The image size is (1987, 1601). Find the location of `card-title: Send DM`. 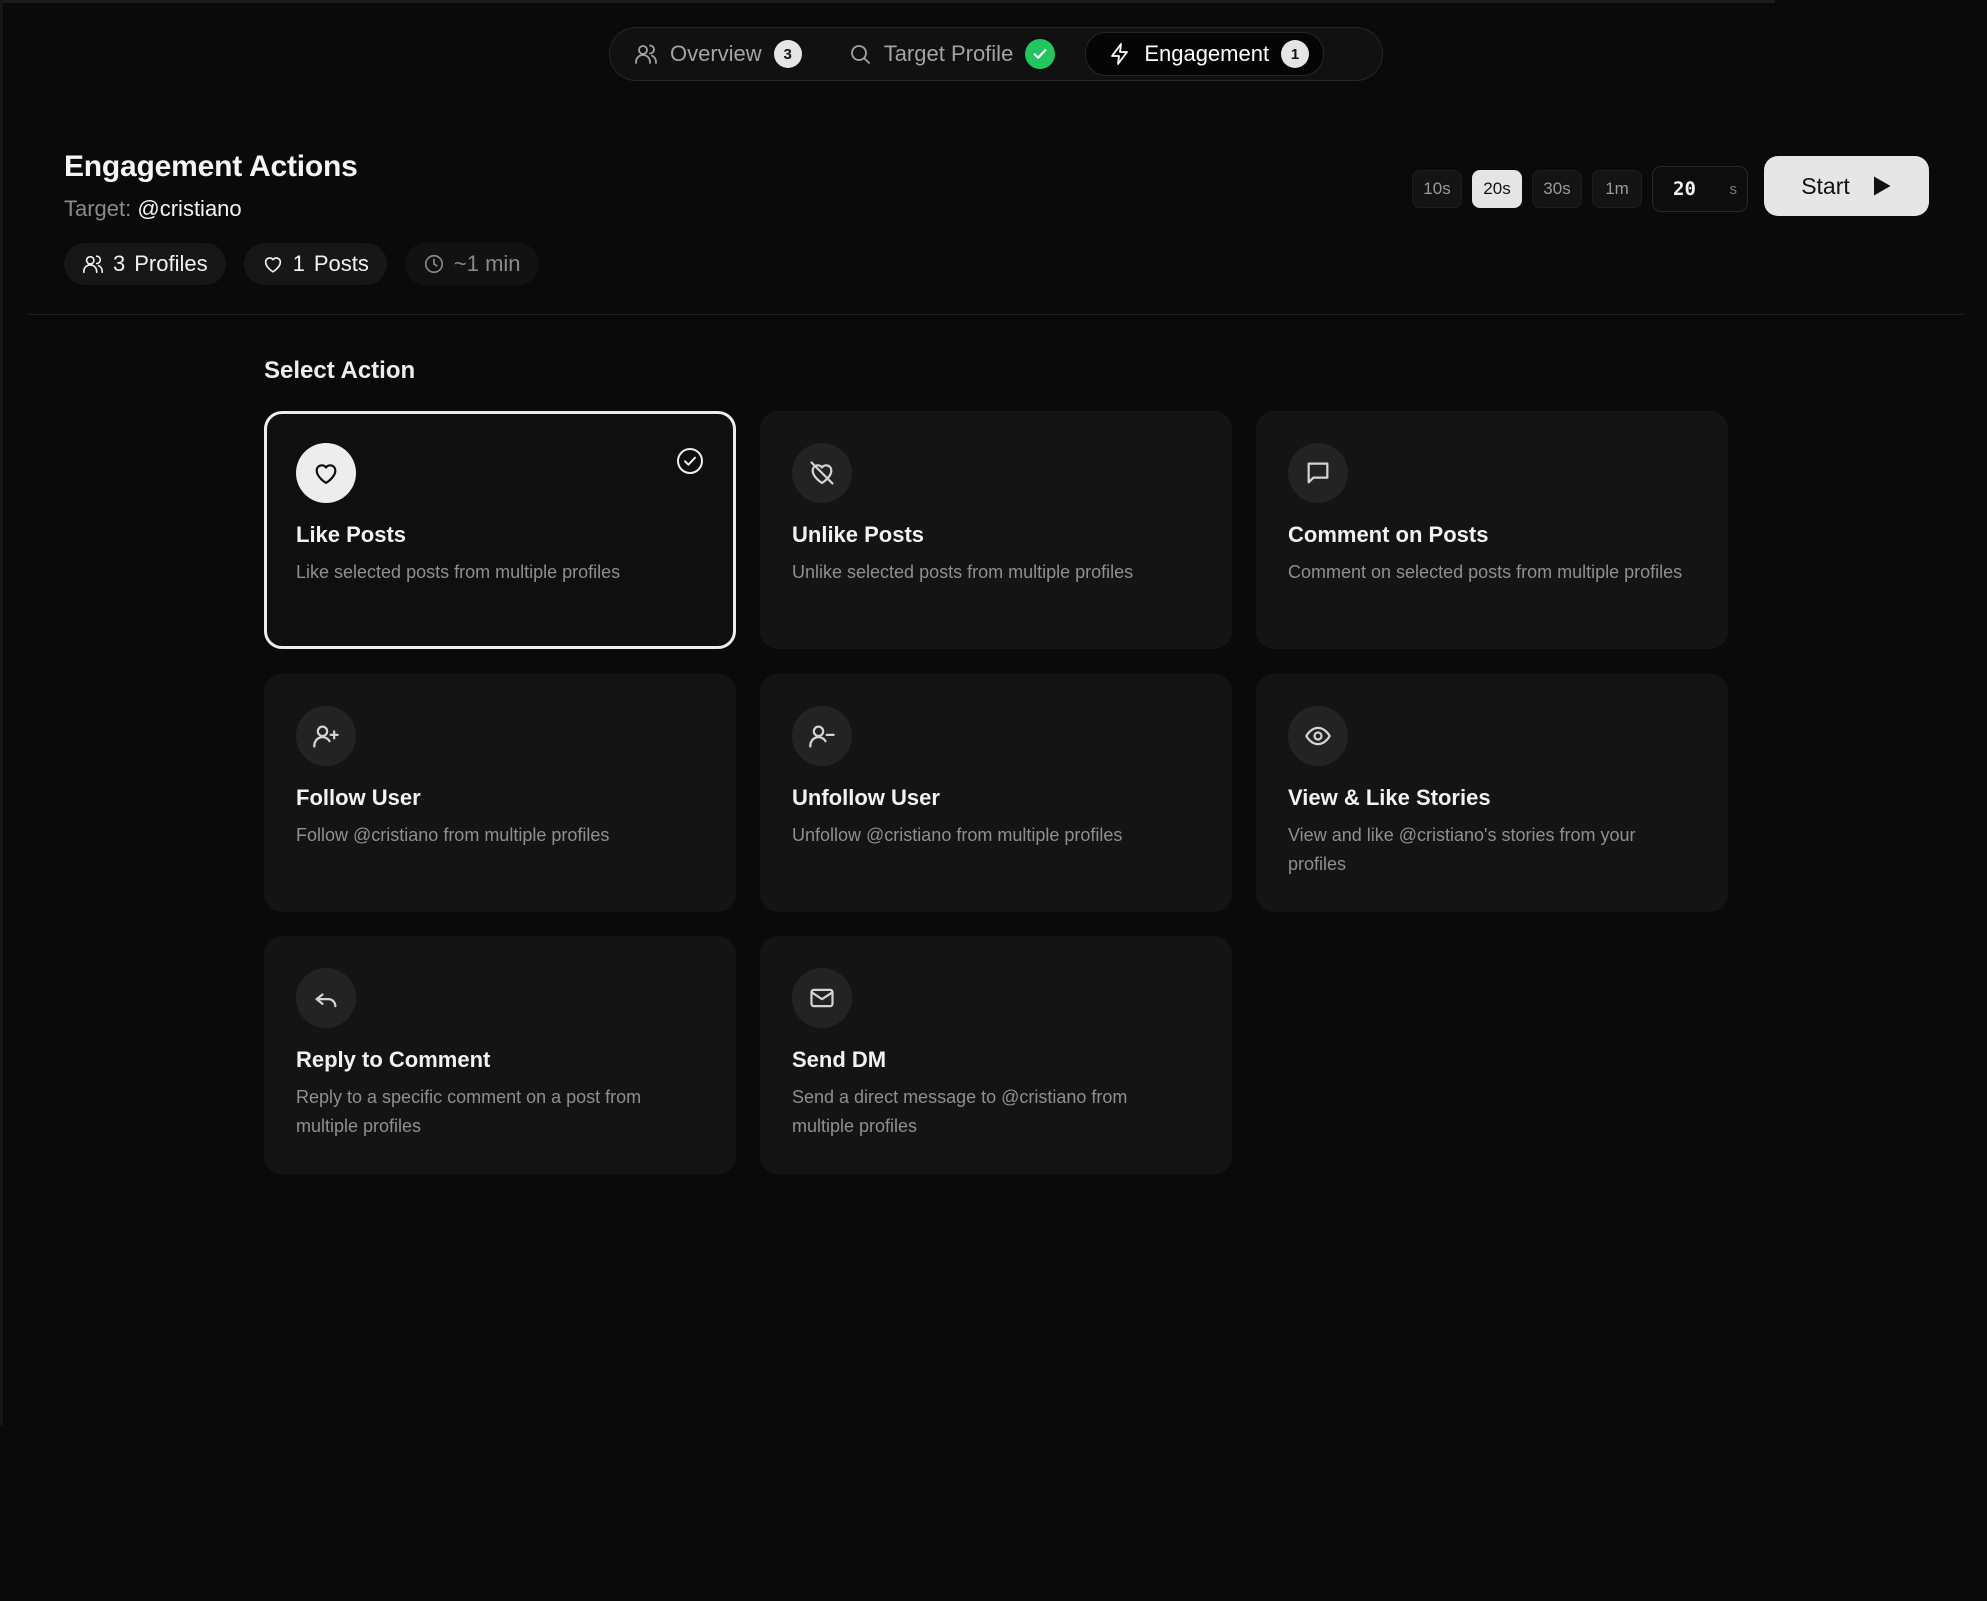

card-title: Send DM is located at coordinates (839, 1059).